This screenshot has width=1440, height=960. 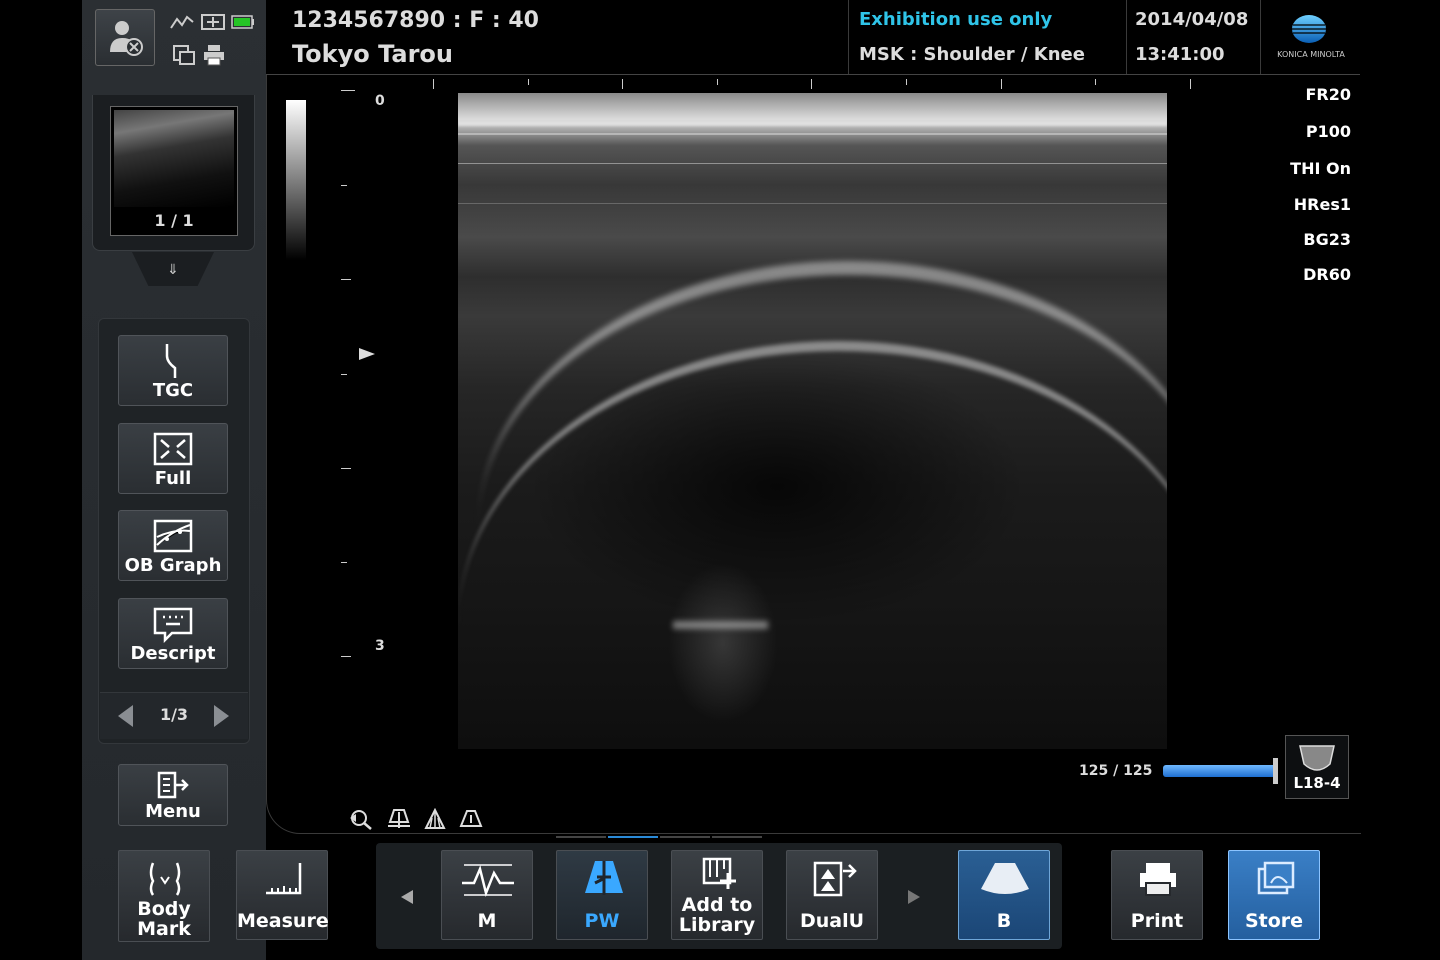 I want to click on ob-graph-button: OB Graph, so click(x=173, y=545).